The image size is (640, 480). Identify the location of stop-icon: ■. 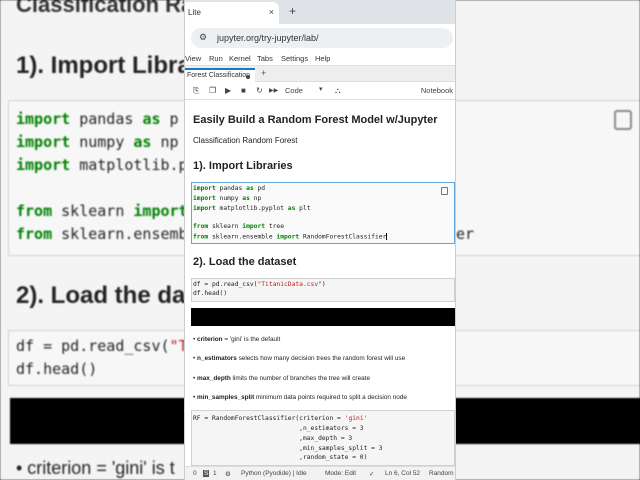
(243, 90).